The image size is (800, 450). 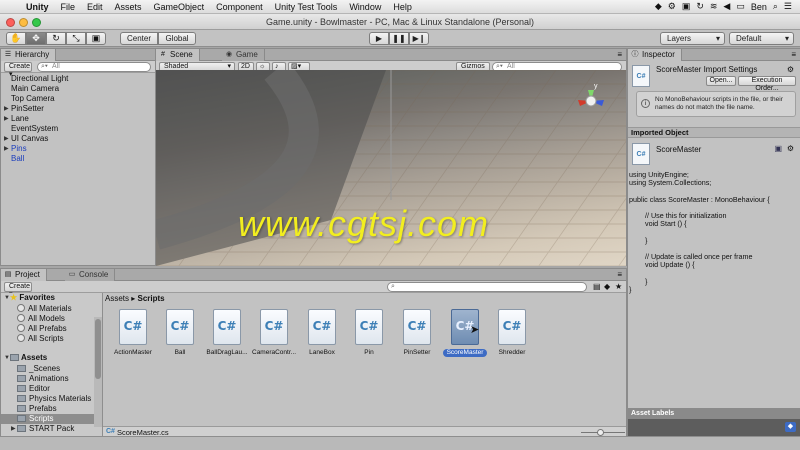 I want to click on script-asset: C# Shredder, so click(x=512, y=333).